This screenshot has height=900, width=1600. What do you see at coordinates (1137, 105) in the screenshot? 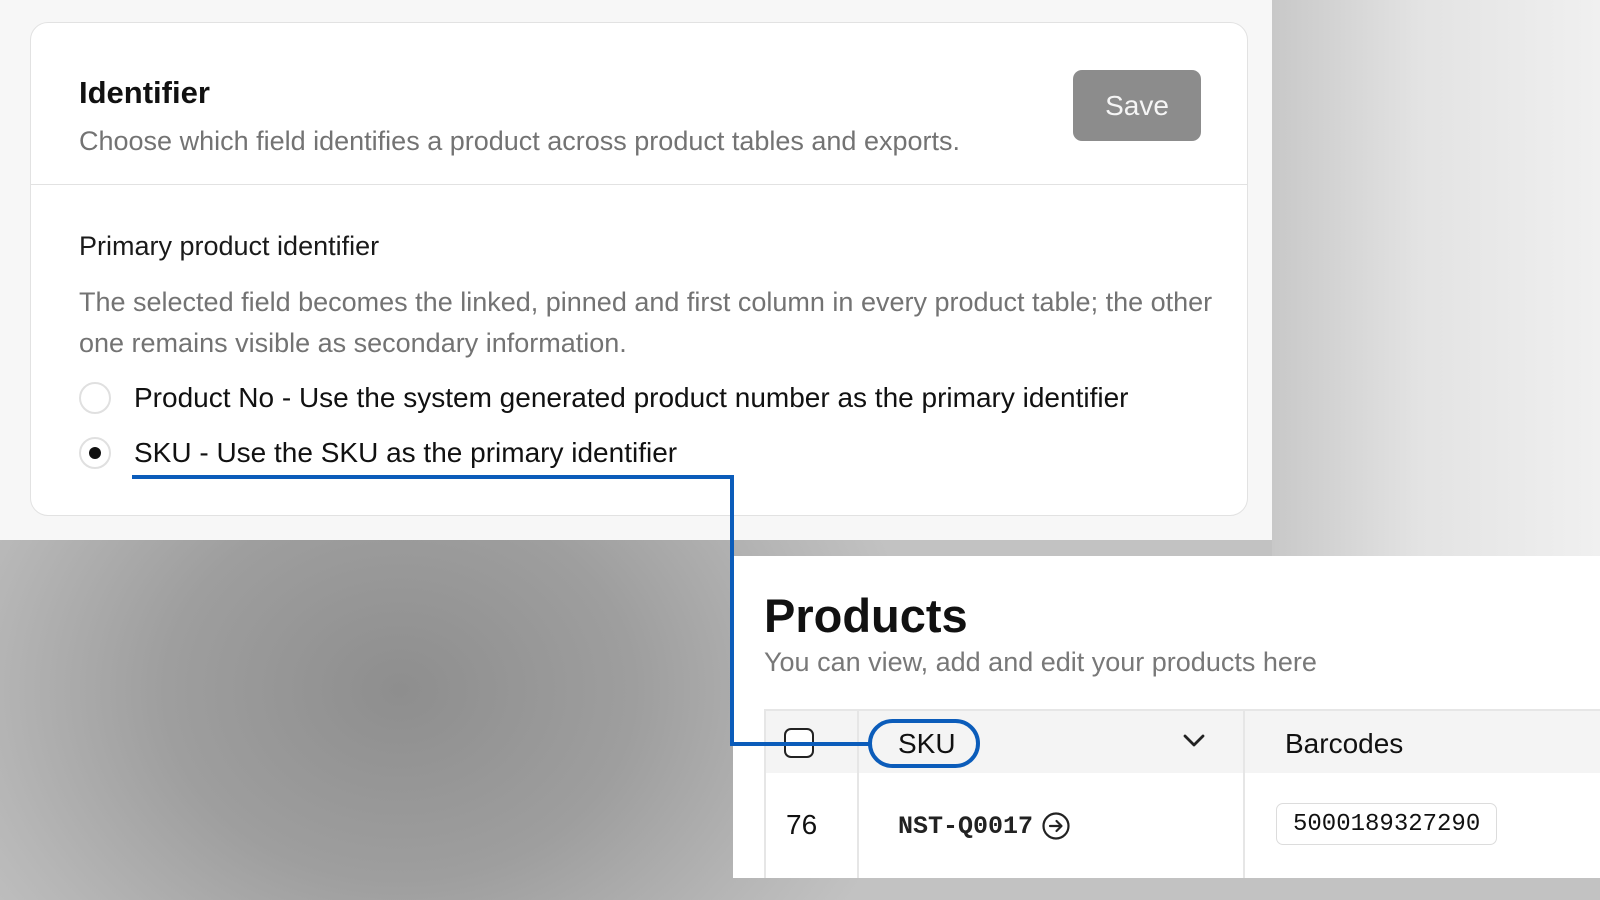
I see `save-button: Save` at bounding box center [1137, 105].